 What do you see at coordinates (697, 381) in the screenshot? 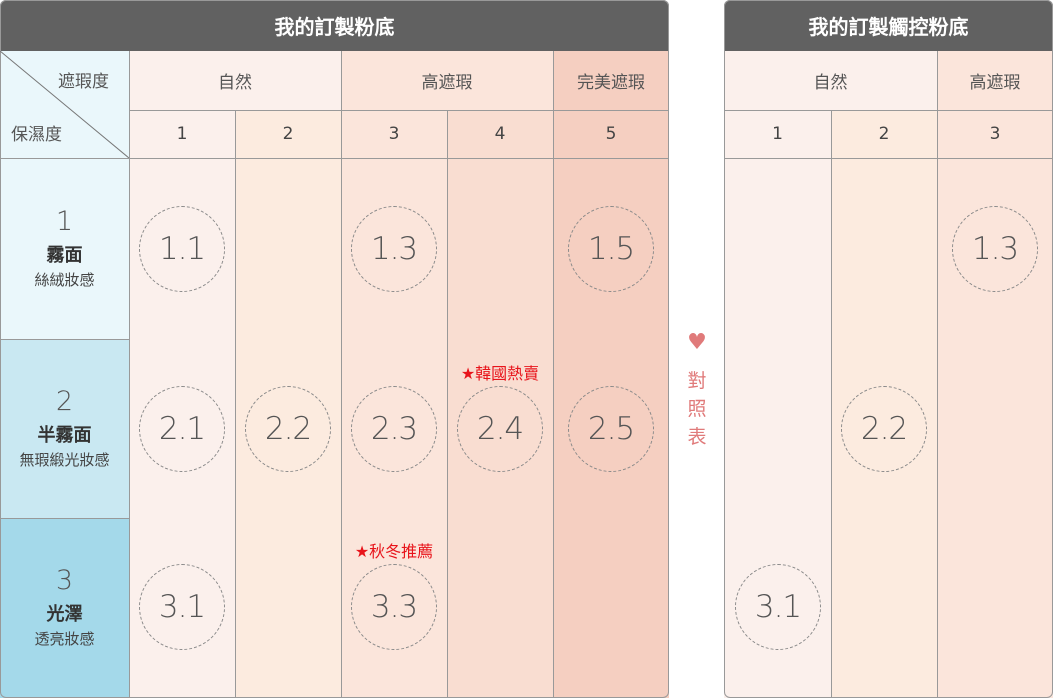
I see `comparison-char: 對` at bounding box center [697, 381].